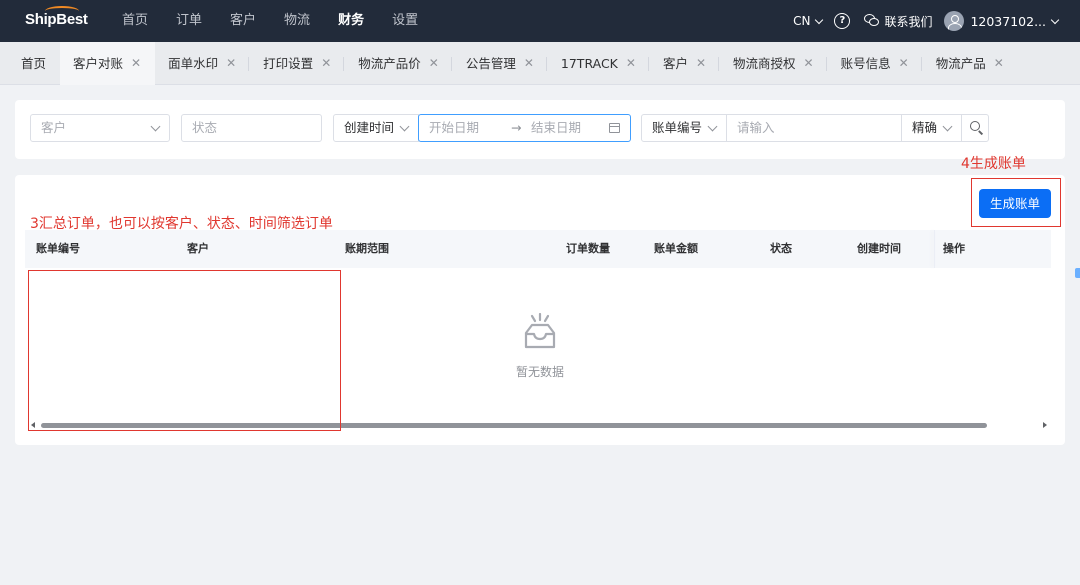 This screenshot has width=1080, height=585. I want to click on menu-item-orders: 订单, so click(189, 21).